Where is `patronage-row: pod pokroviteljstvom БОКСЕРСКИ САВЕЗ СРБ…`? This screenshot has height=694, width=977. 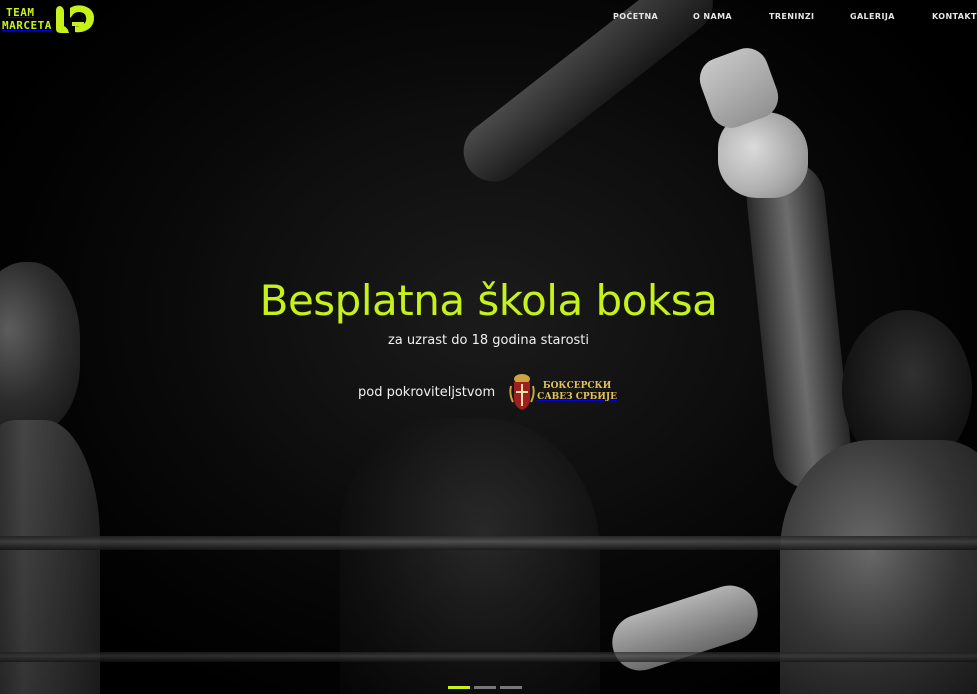
patronage-row: pod pokroviteljstvom БОКСЕРСКИ САВЕЗ СРБ… is located at coordinates (487, 392).